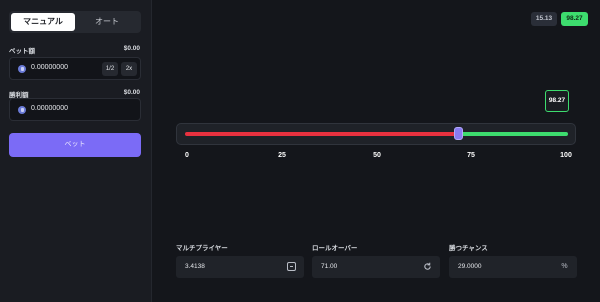 The width and height of the screenshot is (600, 302). Describe the element at coordinates (458, 133) in the screenshot. I see `slider-thumb` at that location.